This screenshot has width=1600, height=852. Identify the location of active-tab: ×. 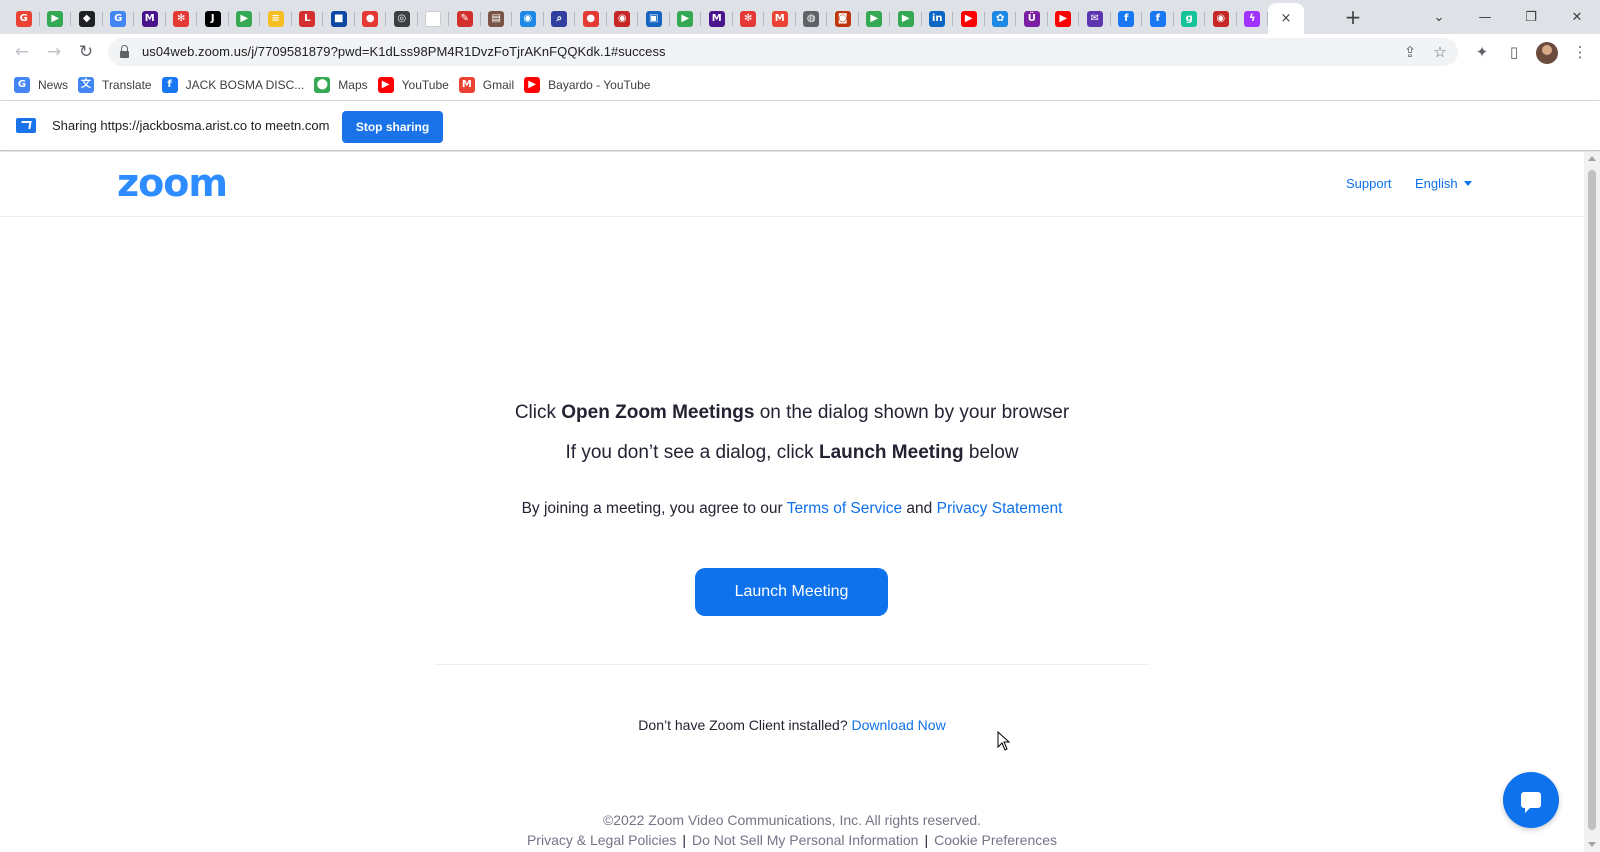
(1286, 18).